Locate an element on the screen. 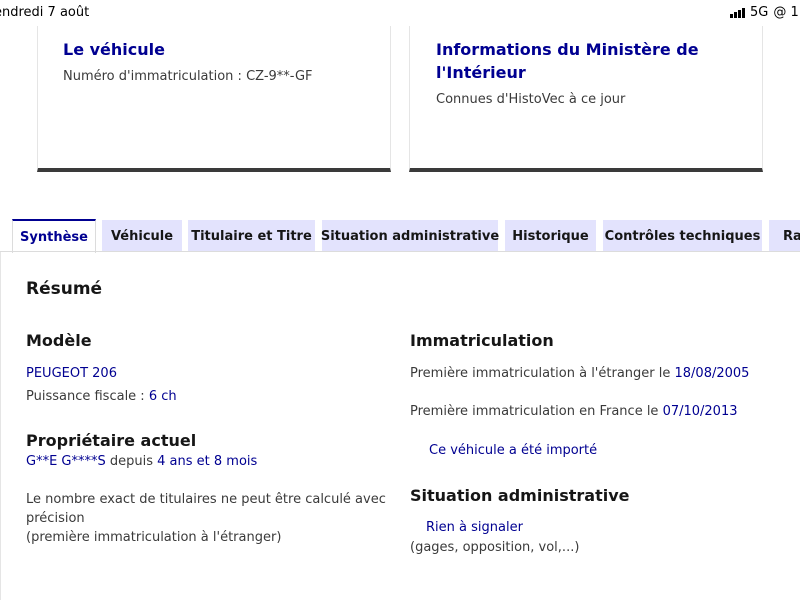 Image resolution: width=800 pixels, height=600 pixels. status-right: 5G @ 1! is located at coordinates (765, 12).